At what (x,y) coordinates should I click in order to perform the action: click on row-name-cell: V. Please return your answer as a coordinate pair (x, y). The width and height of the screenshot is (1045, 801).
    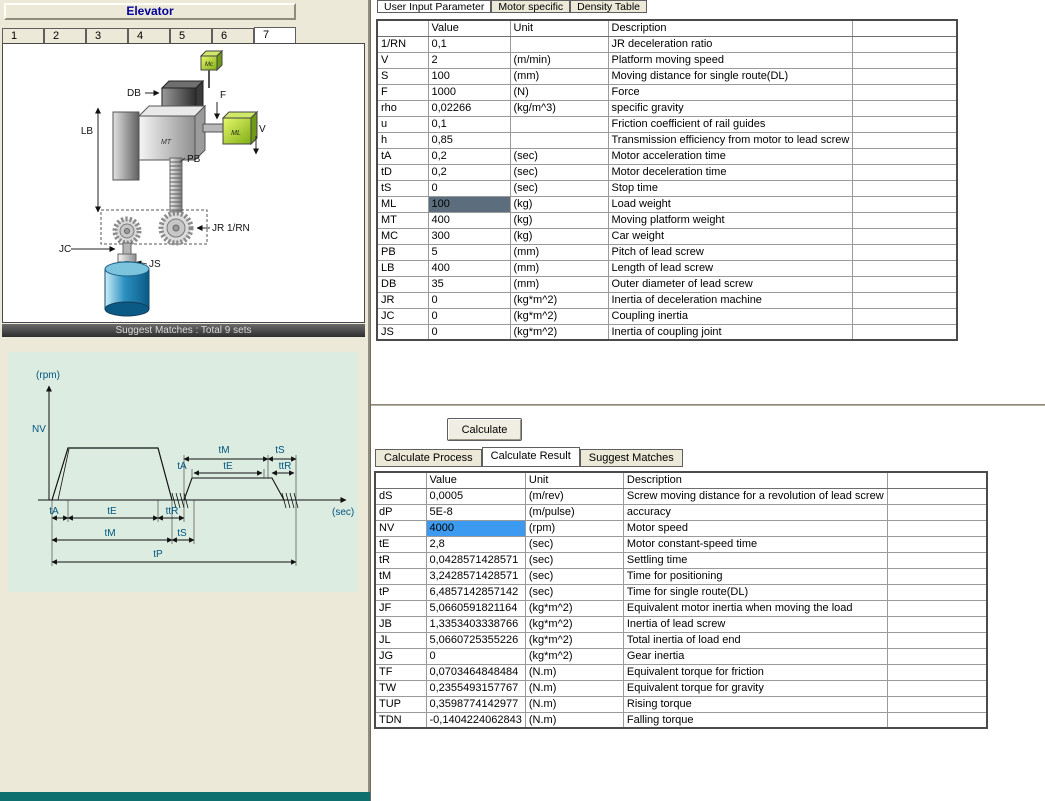
    Looking at the image, I should click on (402, 60).